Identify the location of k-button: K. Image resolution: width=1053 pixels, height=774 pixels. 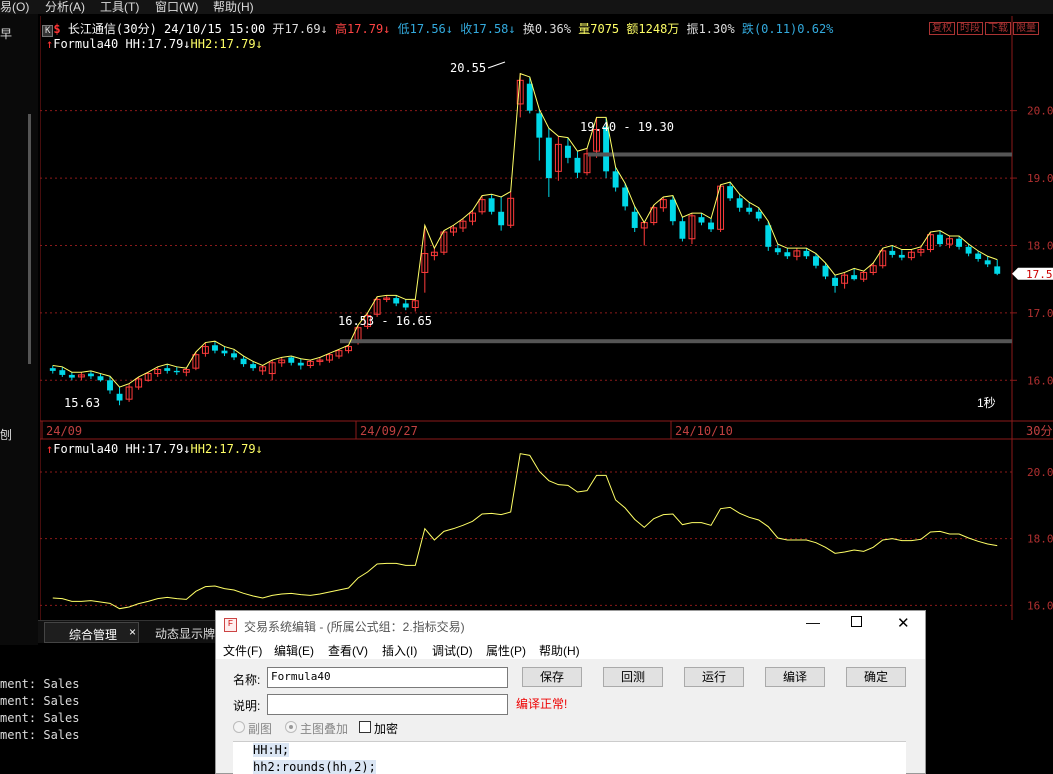
(48, 31).